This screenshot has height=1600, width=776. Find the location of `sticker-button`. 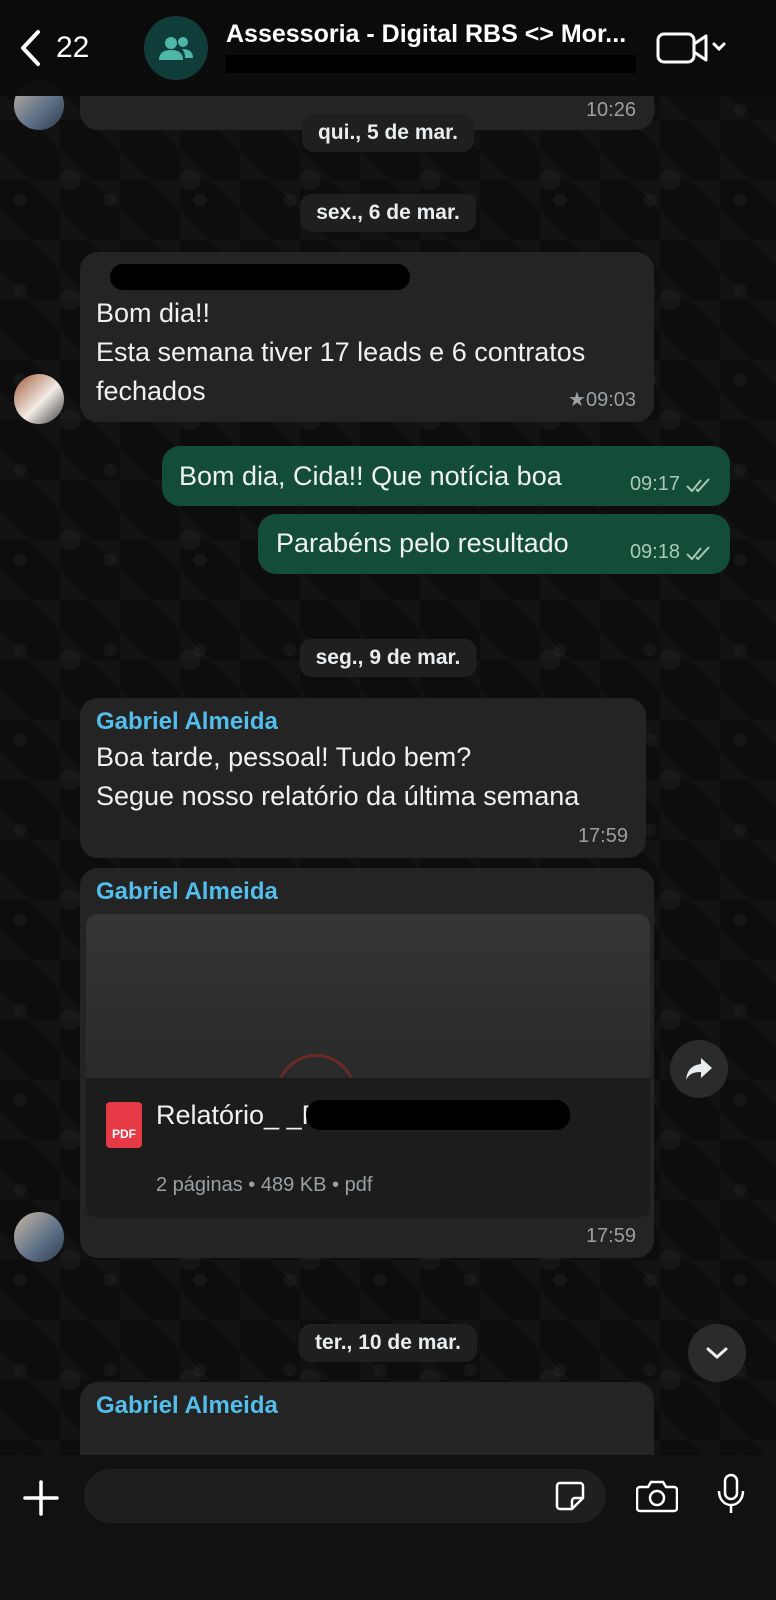

sticker-button is located at coordinates (570, 1498).